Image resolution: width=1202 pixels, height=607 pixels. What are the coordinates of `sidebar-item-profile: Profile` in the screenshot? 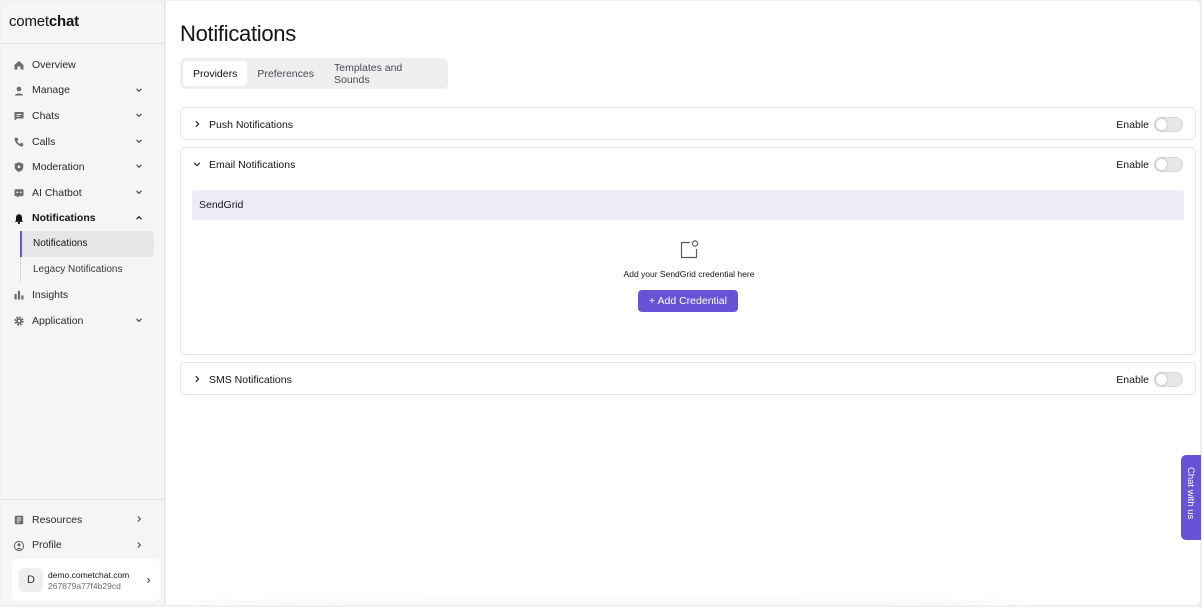 It's located at (83, 546).